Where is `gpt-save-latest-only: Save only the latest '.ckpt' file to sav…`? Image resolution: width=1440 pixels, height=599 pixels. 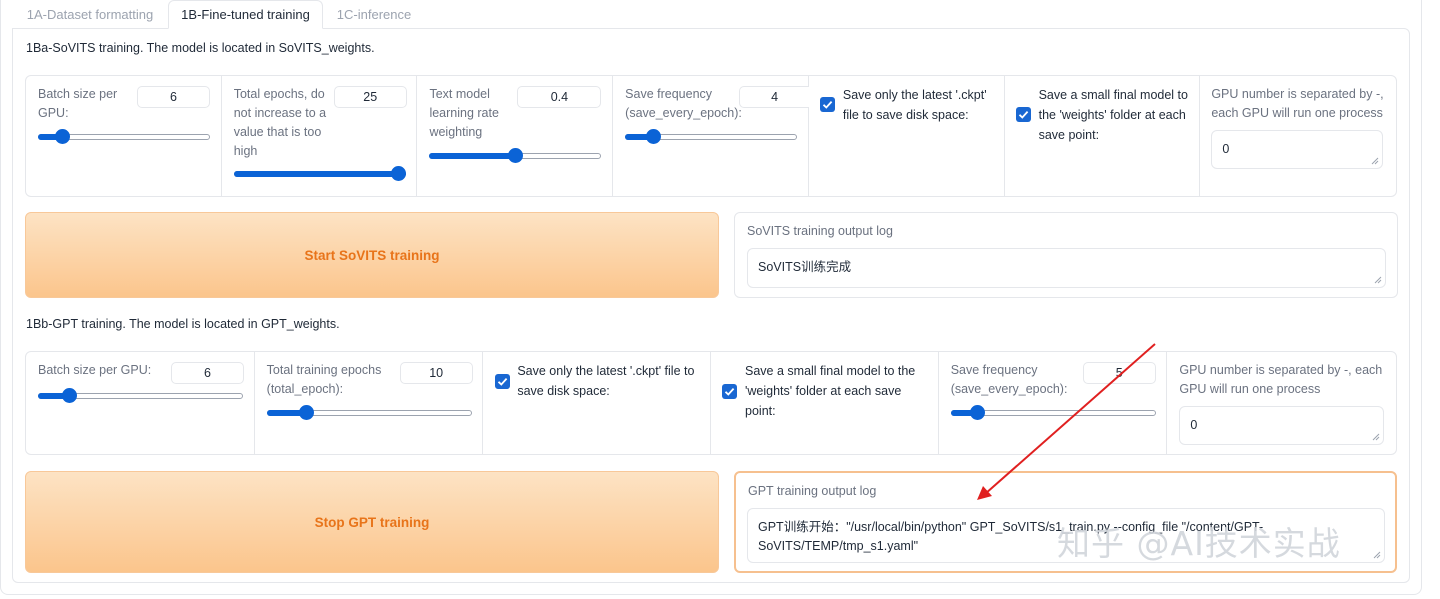
gpt-save-latest-only: Save only the latest '.ckpt' file to sav… is located at coordinates (597, 403).